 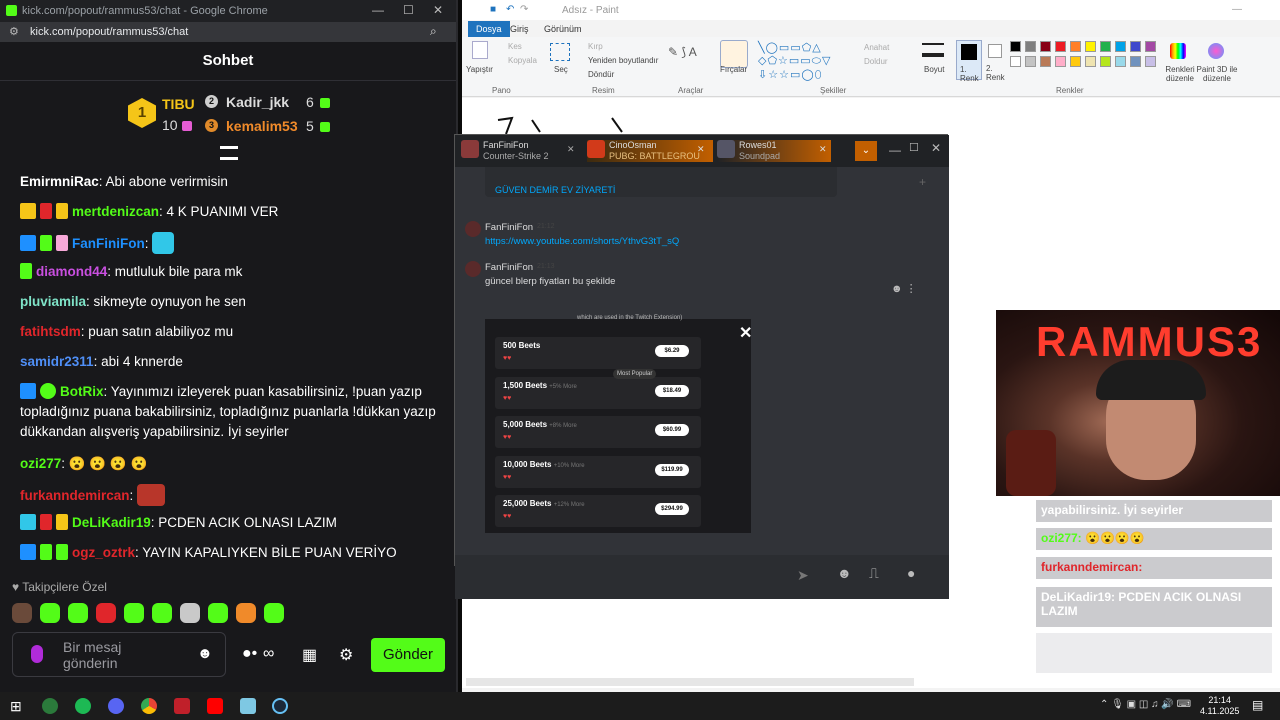 What do you see at coordinates (598, 511) in the screenshot?
I see `beets-package-row: 25,000 Beets +12% More ♥♥ $294.99` at bounding box center [598, 511].